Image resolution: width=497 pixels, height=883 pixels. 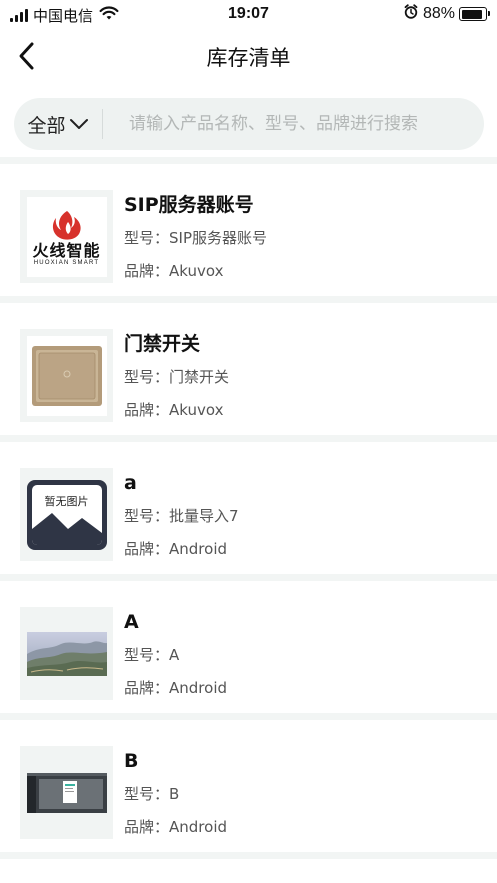 I want to click on product-model: 型号：A, so click(x=152, y=655).